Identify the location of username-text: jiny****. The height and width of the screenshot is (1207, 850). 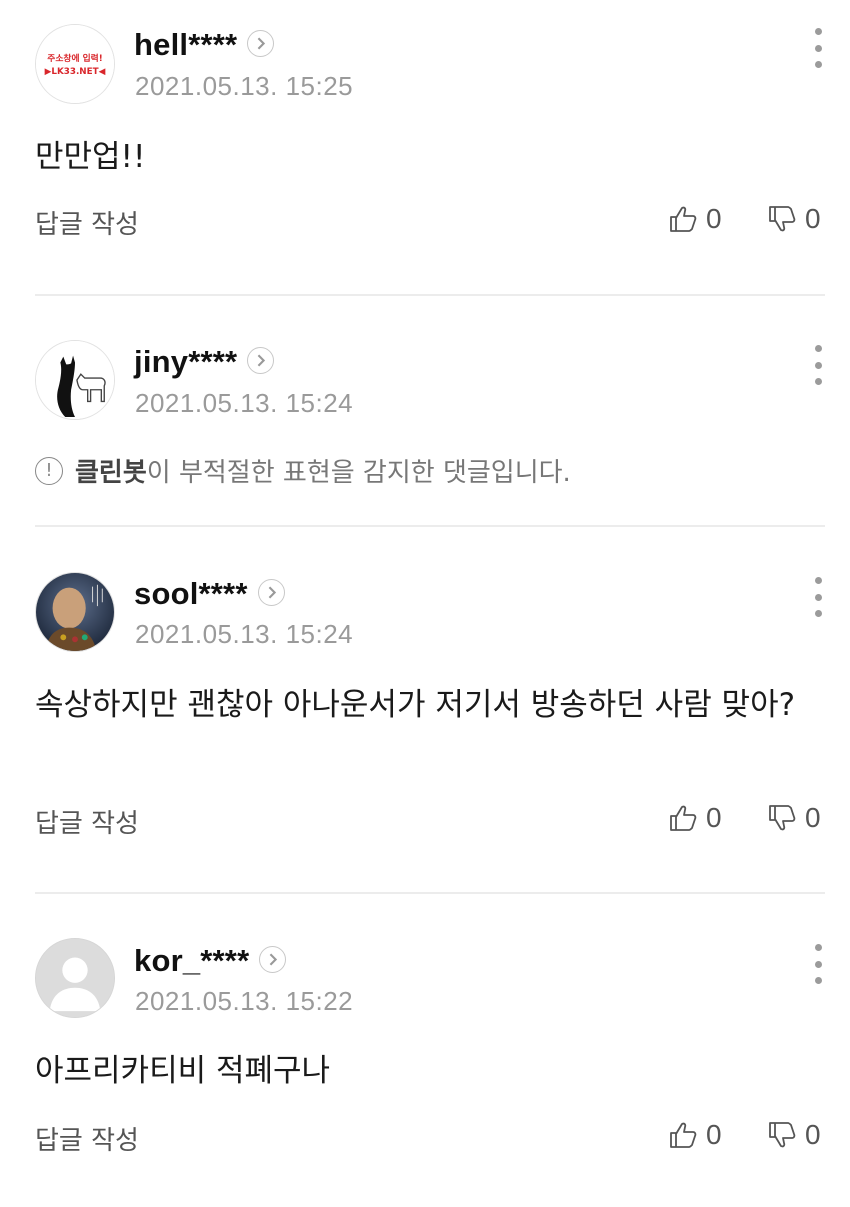
(186, 361).